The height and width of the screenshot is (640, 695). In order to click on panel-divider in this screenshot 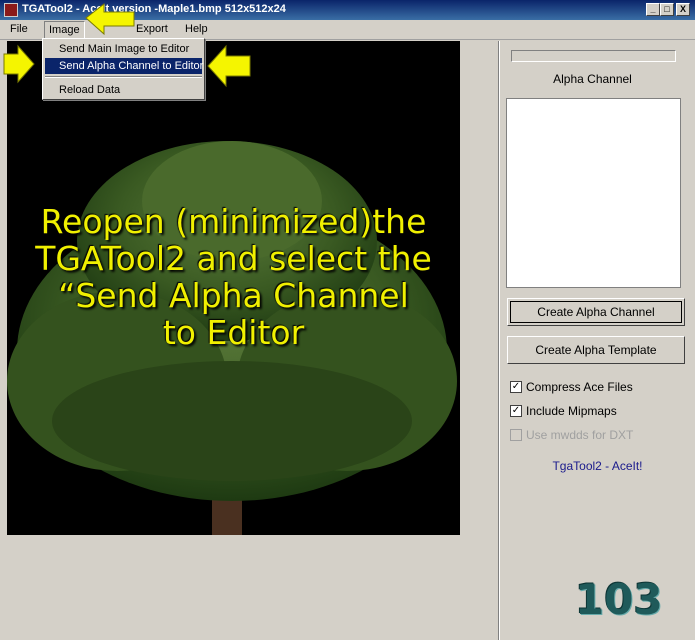, I will do `click(499, 340)`.